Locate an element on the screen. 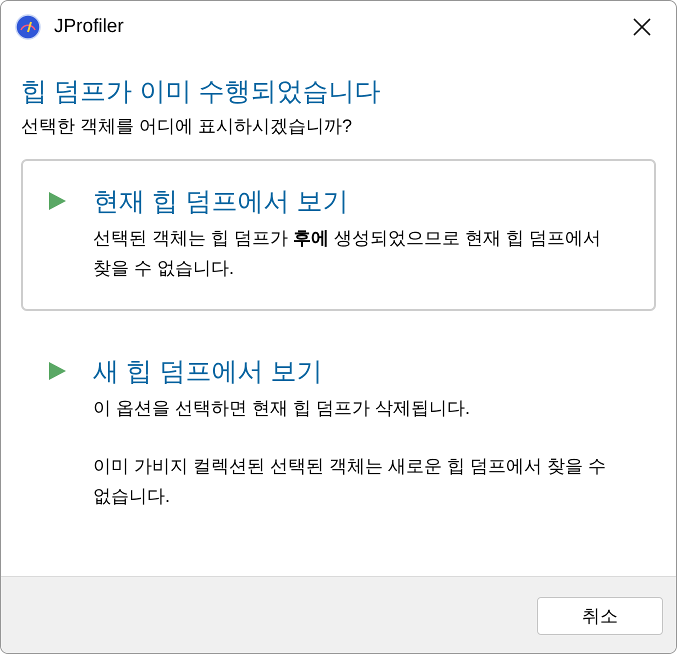  window-title: JProfiler is located at coordinates (89, 26).